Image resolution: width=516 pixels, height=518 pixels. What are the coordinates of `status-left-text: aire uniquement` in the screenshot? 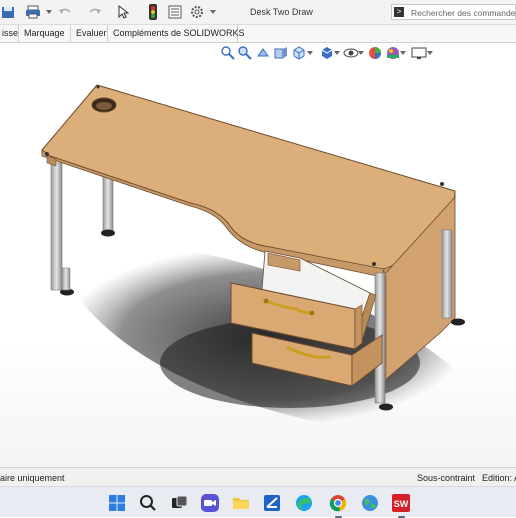 It's located at (32, 478).